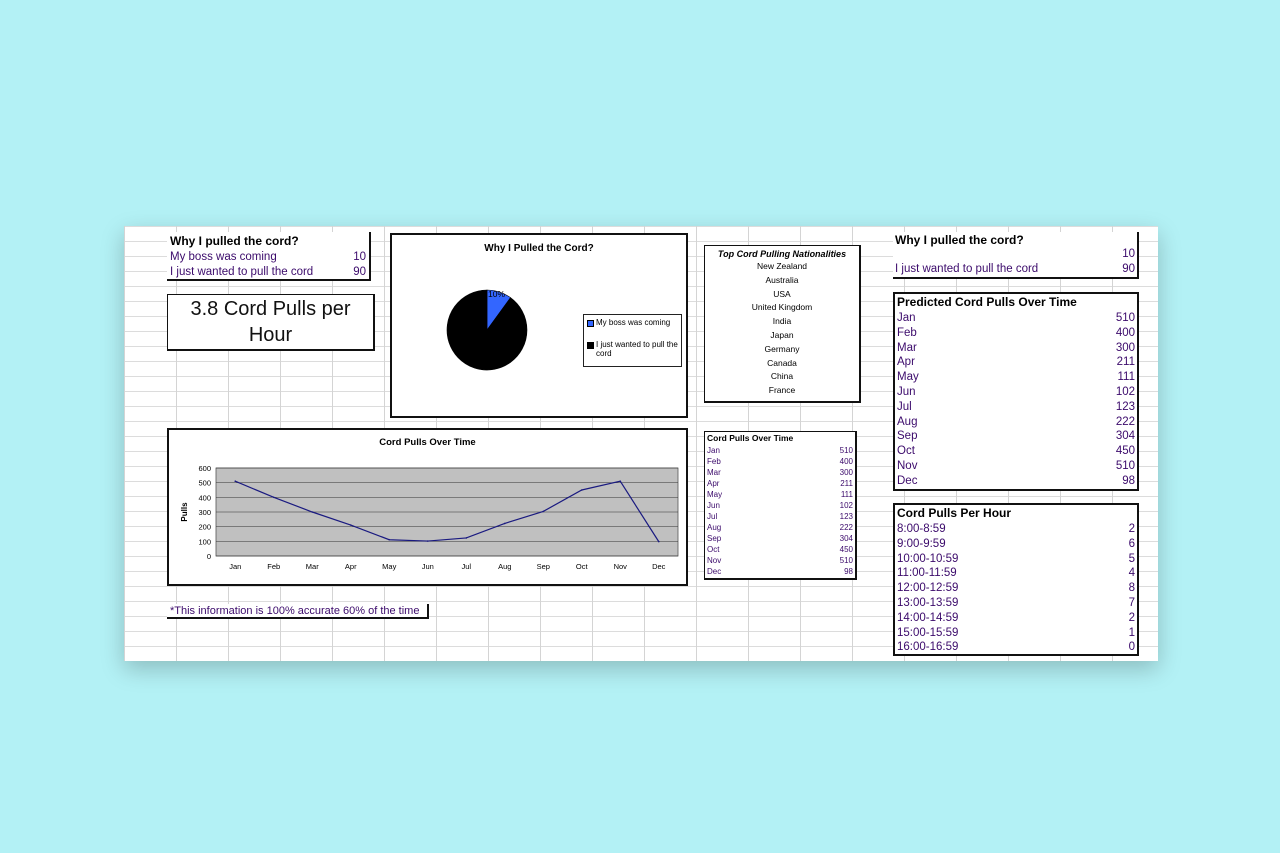 The height and width of the screenshot is (853, 1280). I want to click on legend-item: I just wanted to pull the cord, so click(634, 349).